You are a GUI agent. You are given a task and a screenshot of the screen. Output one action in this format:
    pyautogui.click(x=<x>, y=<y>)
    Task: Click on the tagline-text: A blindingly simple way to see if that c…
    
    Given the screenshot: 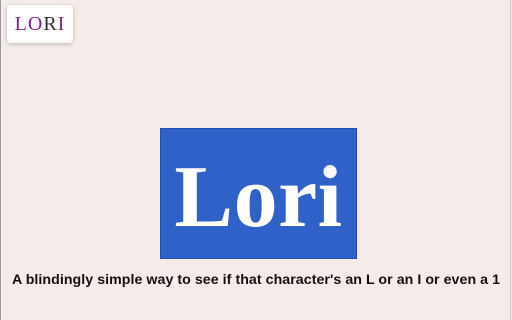 What is the action you would take?
    pyautogui.click(x=256, y=280)
    